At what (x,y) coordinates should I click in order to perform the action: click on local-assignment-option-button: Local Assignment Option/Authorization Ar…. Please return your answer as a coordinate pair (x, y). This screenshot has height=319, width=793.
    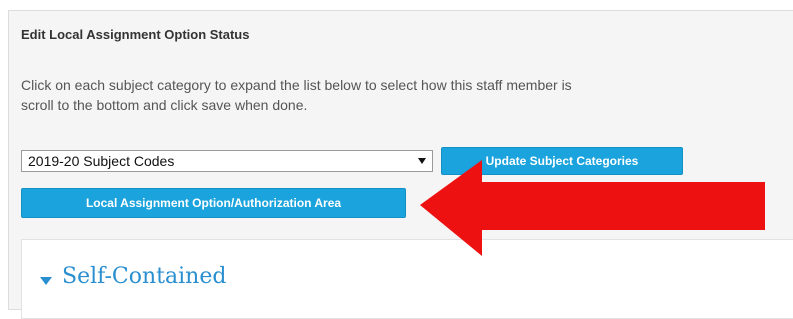
    Looking at the image, I should click on (213, 203).